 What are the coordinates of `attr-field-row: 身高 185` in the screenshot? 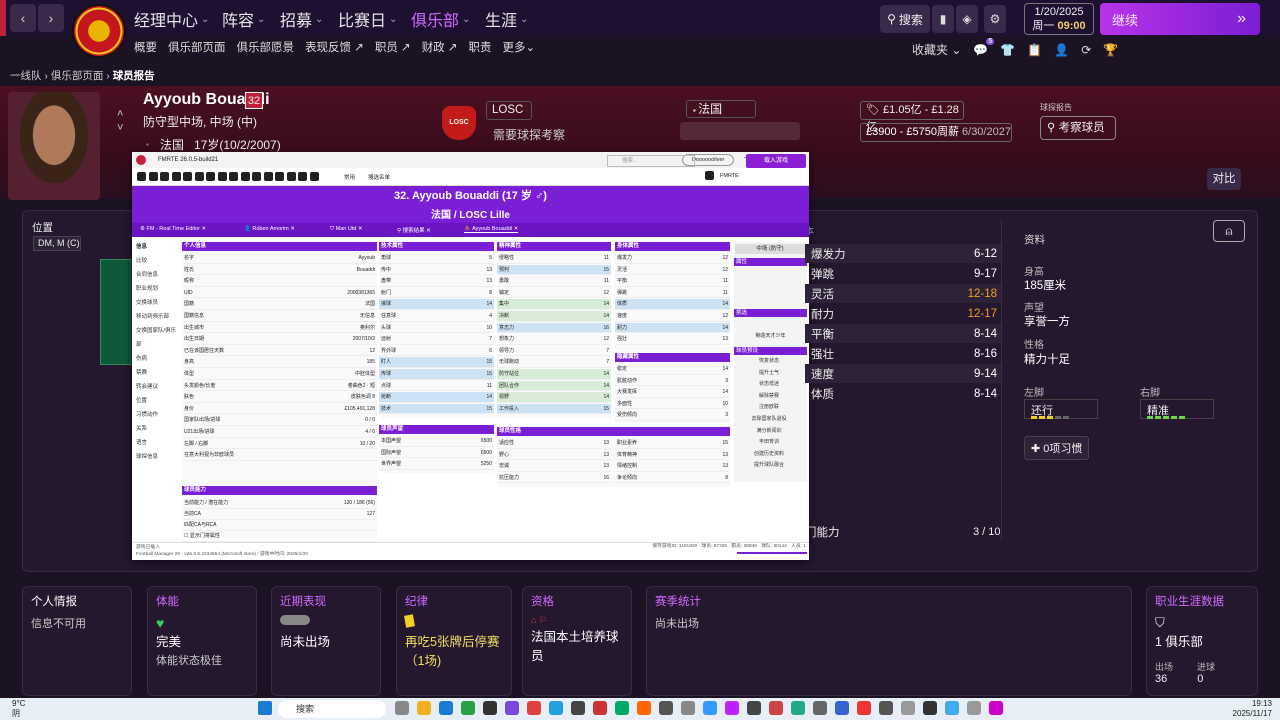 It's located at (279, 362).